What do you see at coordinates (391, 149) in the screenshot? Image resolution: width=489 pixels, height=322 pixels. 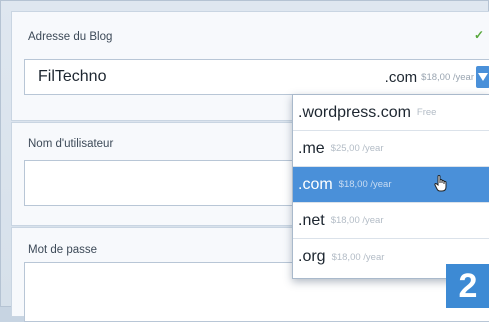 I see `tld-option-me: .me $25,00 /year` at bounding box center [391, 149].